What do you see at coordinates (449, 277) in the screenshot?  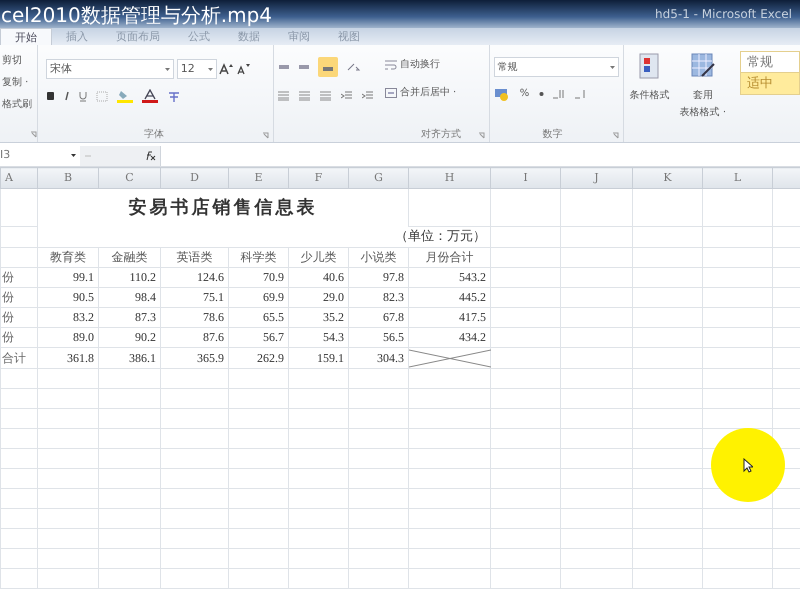 I see `table-cell: 543.2` at bounding box center [449, 277].